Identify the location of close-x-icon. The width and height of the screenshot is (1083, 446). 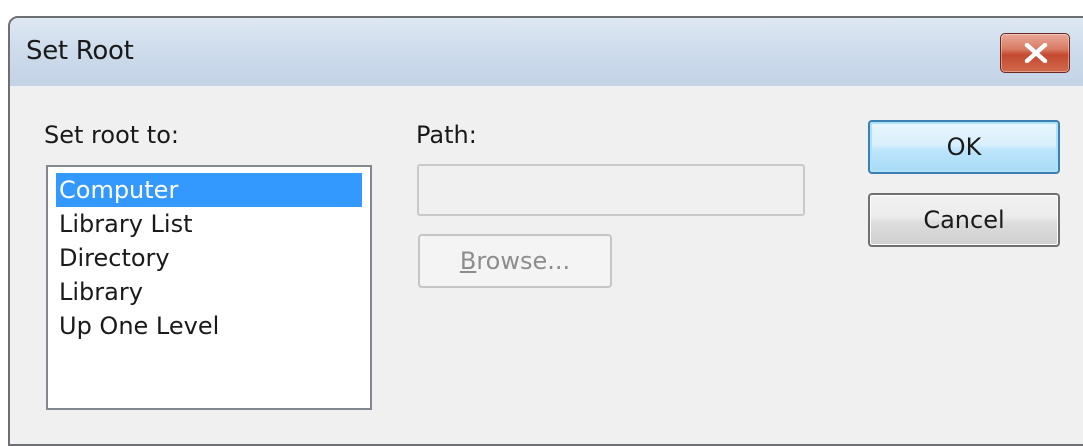
(1036, 53).